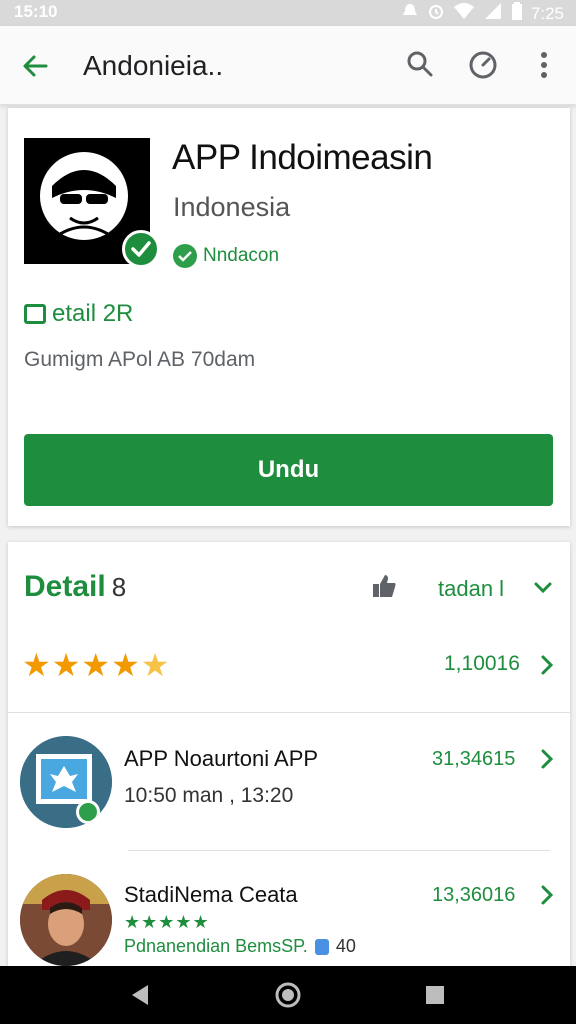  Describe the element at coordinates (474, 759) in the screenshot. I see `item-count: 31,34615` at that location.